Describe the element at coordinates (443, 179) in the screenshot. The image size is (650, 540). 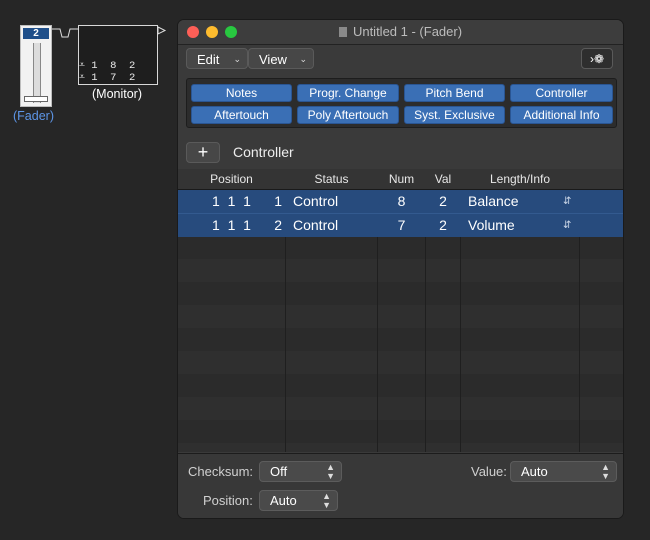
I see `column-header-val: Val` at that location.